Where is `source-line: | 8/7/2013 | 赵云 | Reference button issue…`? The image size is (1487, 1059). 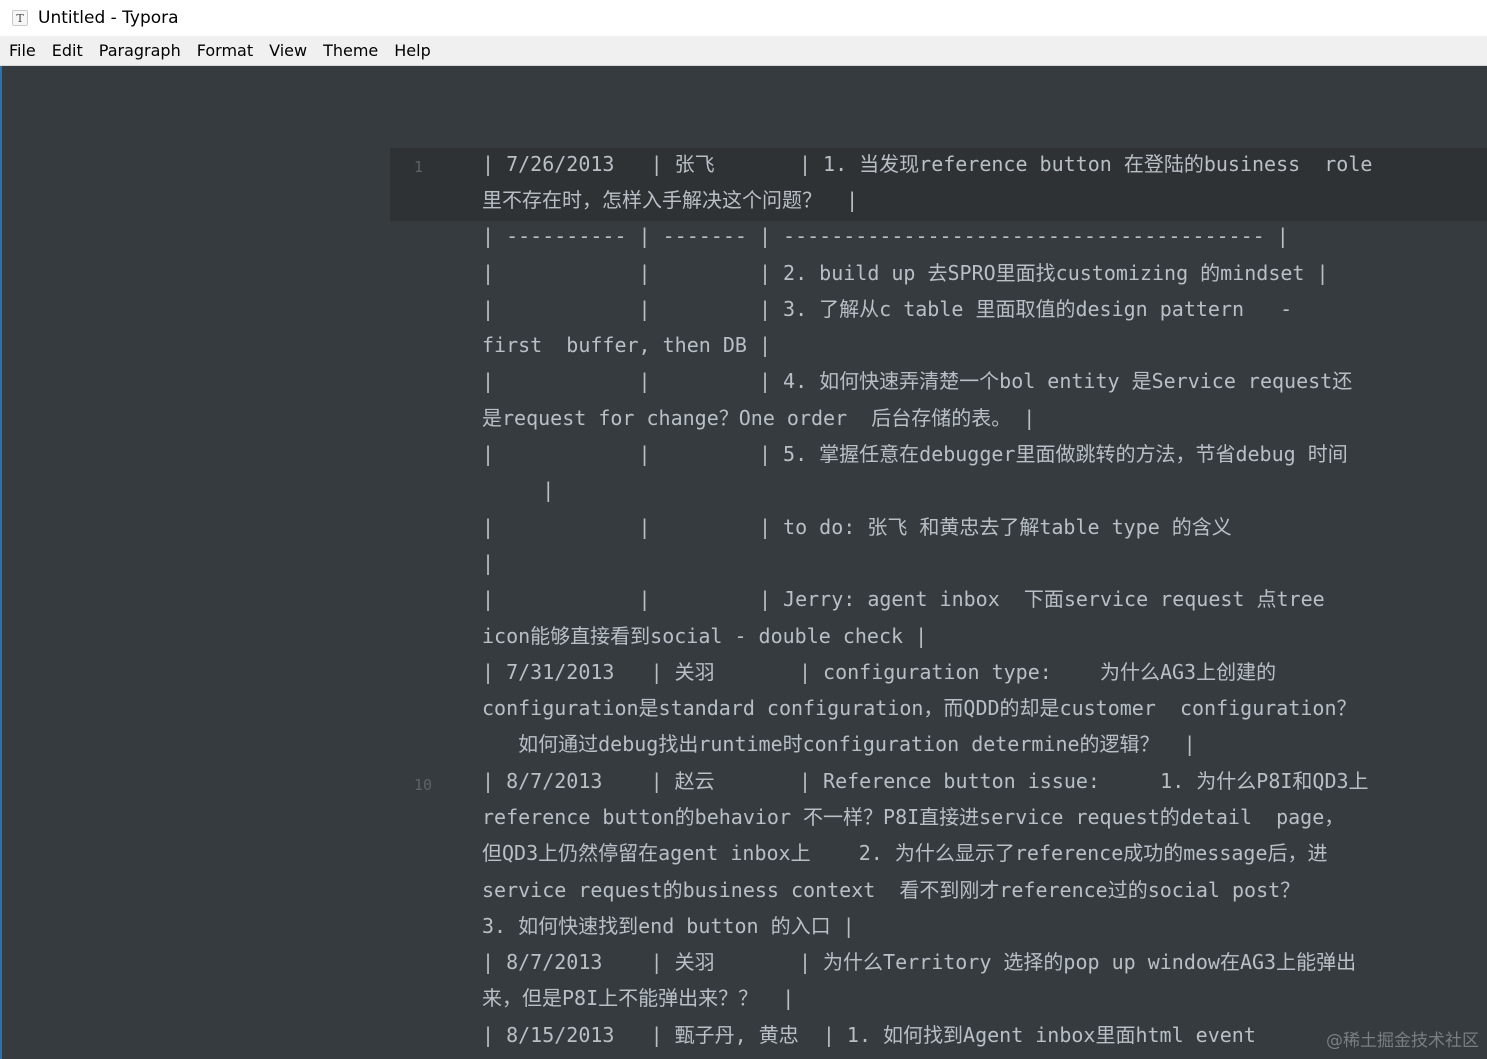
source-line: | 8/7/2013 | 赵云 | Reference button issue… is located at coordinates (925, 781).